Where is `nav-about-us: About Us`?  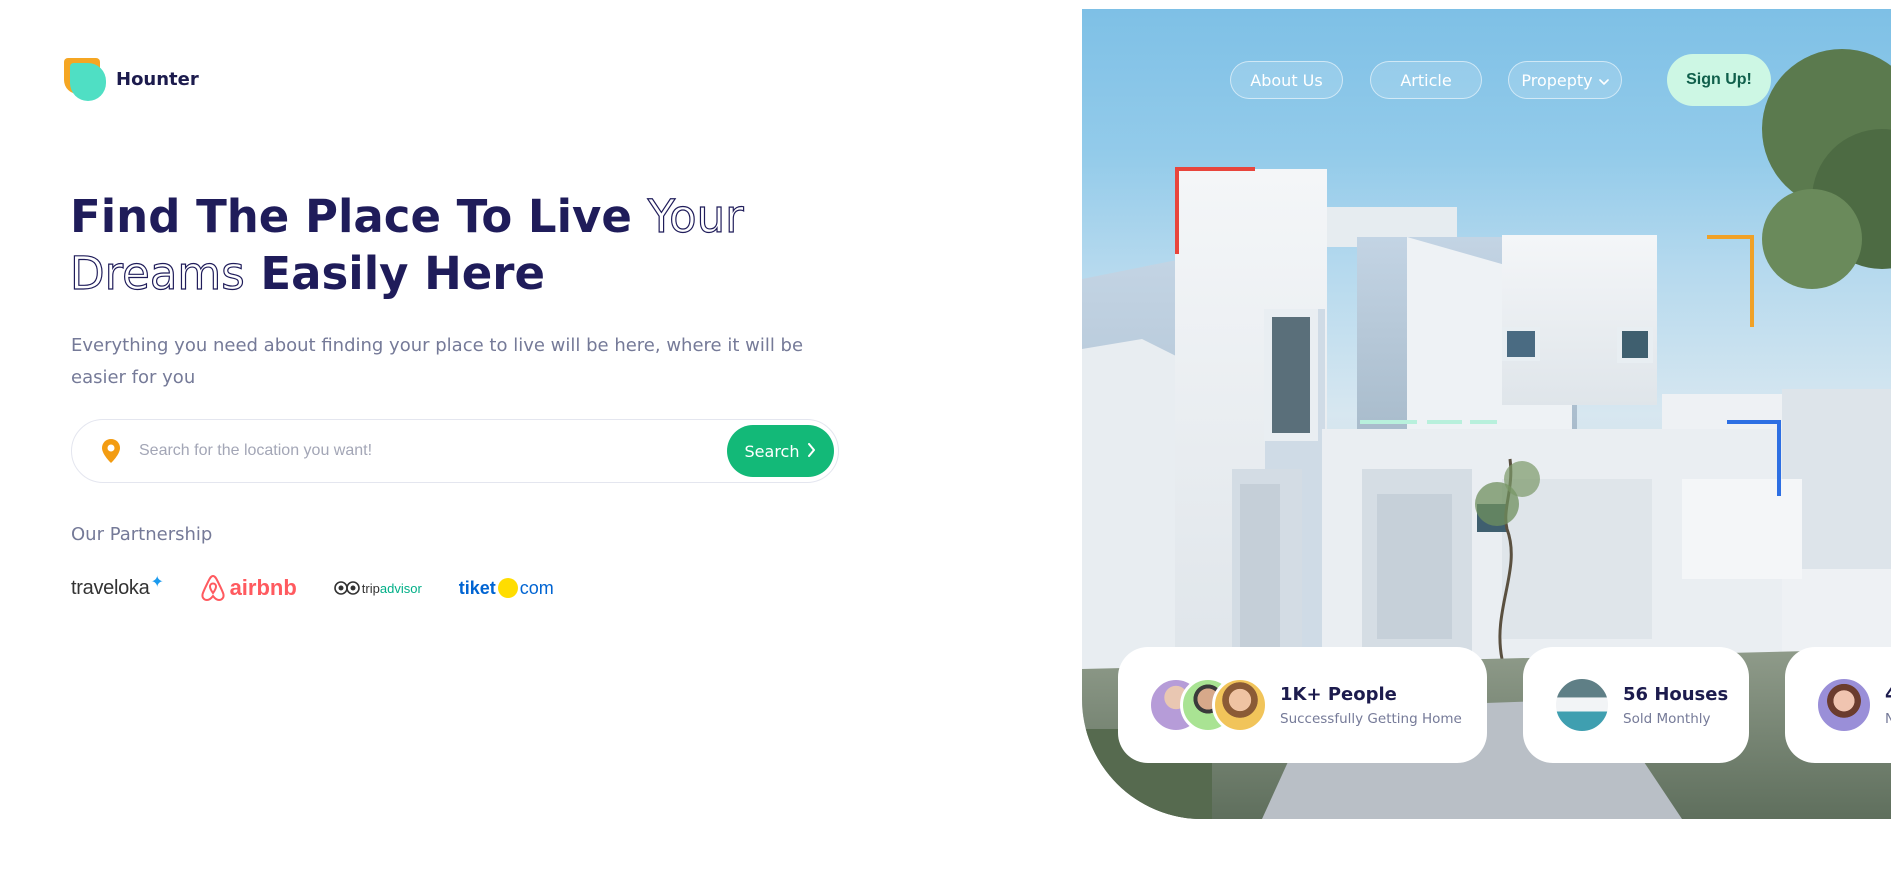
nav-about-us: About Us is located at coordinates (1286, 80).